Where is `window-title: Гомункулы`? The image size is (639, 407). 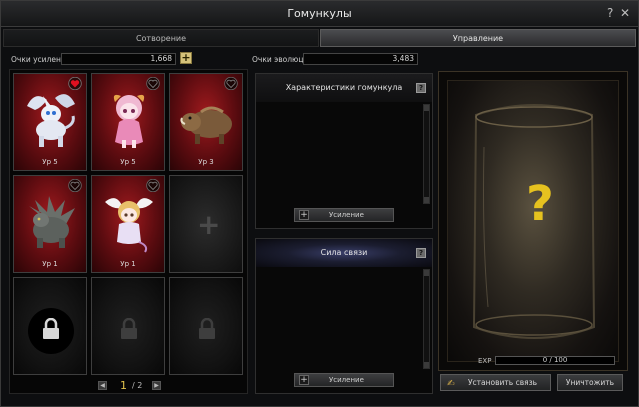
window-title: Гомункулы is located at coordinates (319, 13).